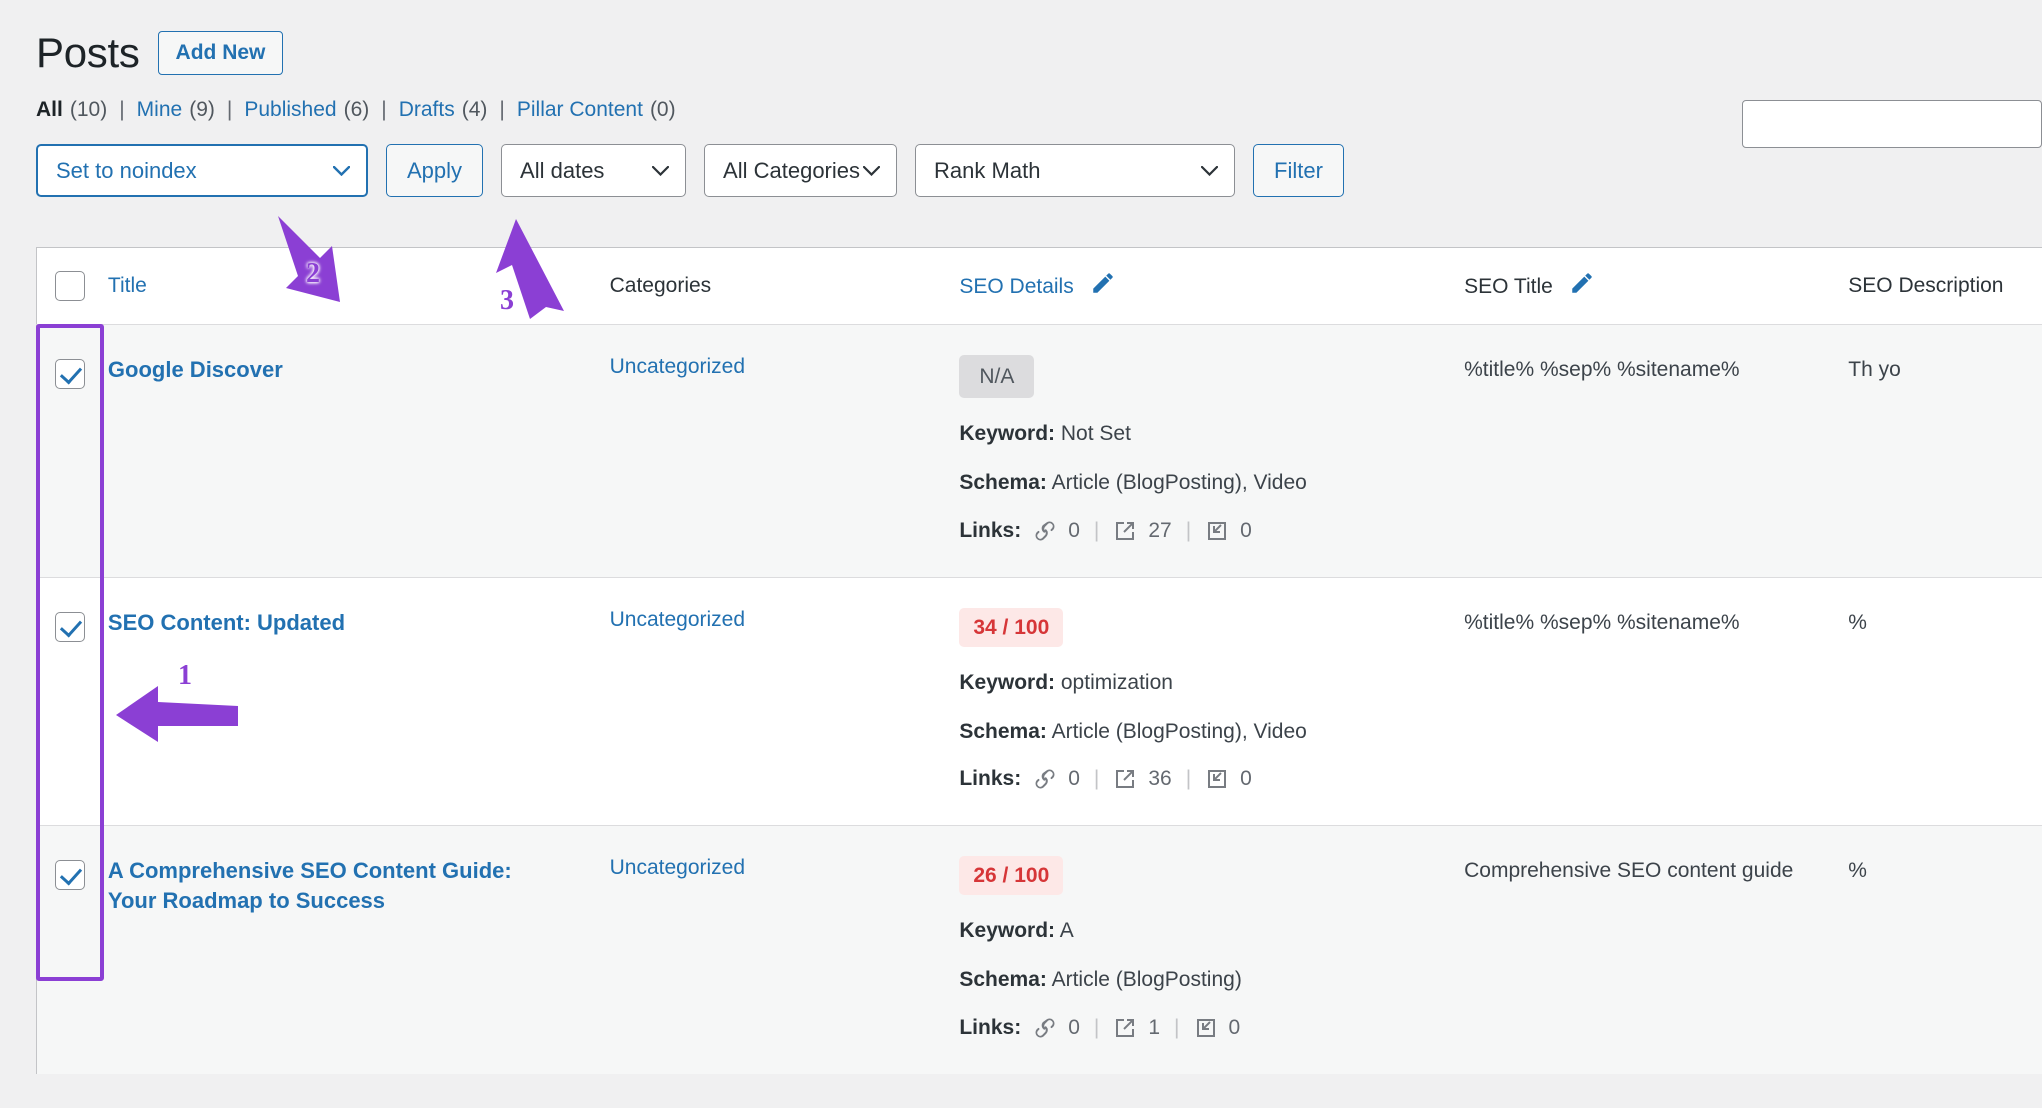 This screenshot has height=1108, width=2042. Describe the element at coordinates (1874, 369) in the screenshot. I see `seo-description-value: Th yo` at that location.